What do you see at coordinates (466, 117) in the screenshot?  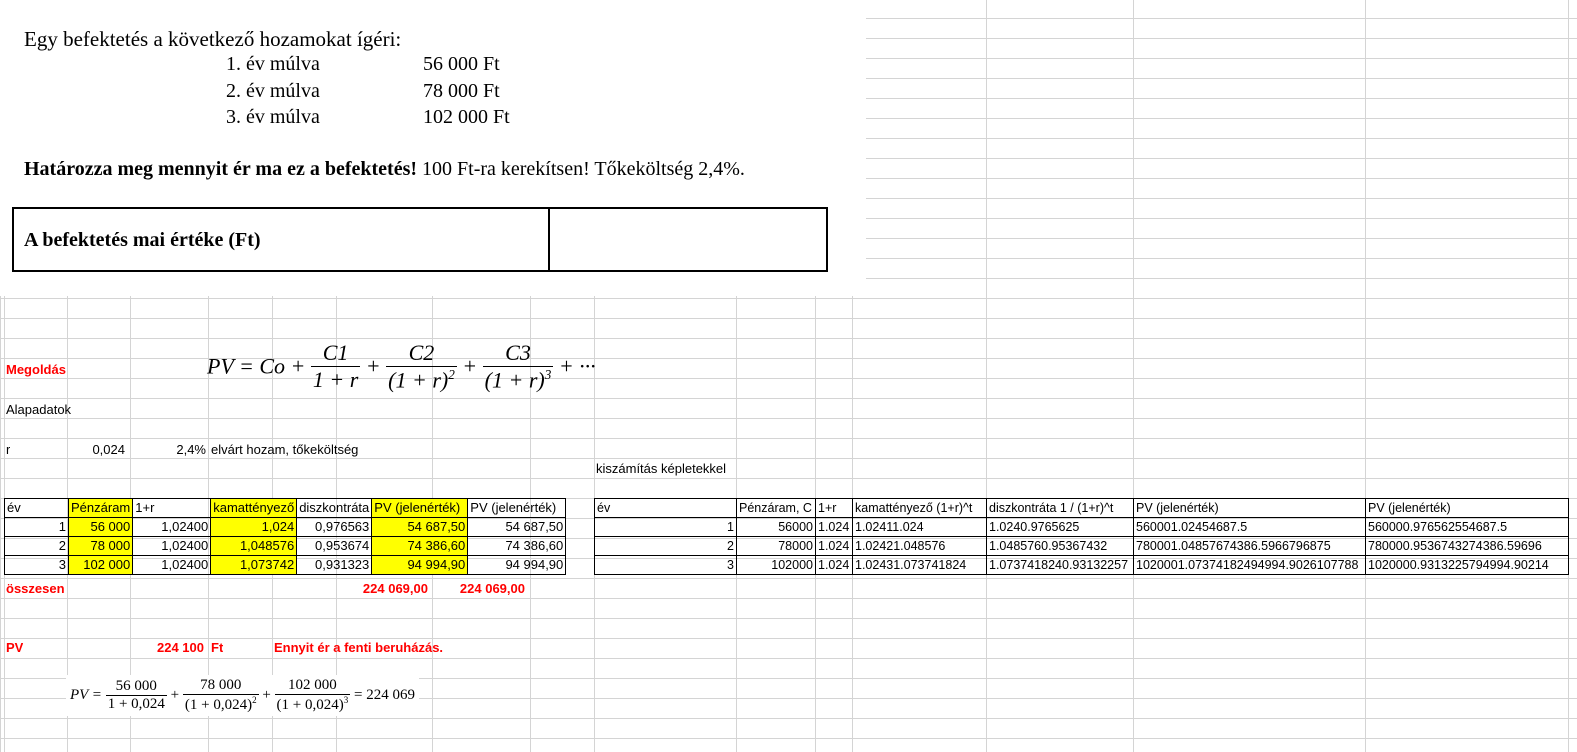 I see `cashflow-amount-3: 102 000 Ft` at bounding box center [466, 117].